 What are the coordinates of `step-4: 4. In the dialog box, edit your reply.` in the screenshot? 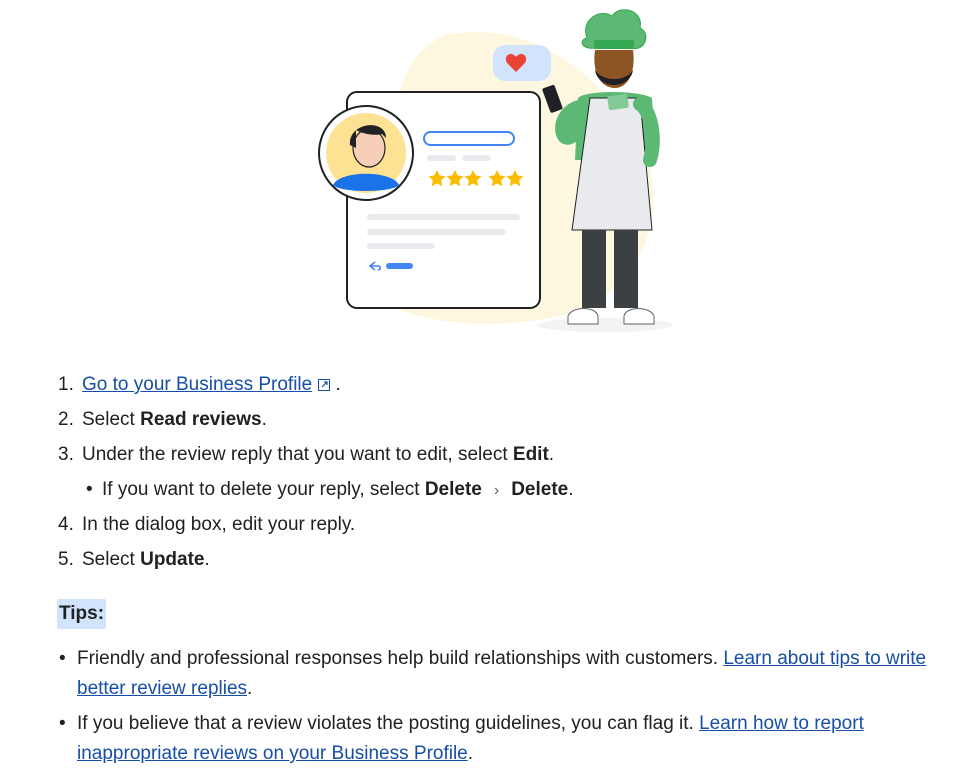 It's located at (508, 524).